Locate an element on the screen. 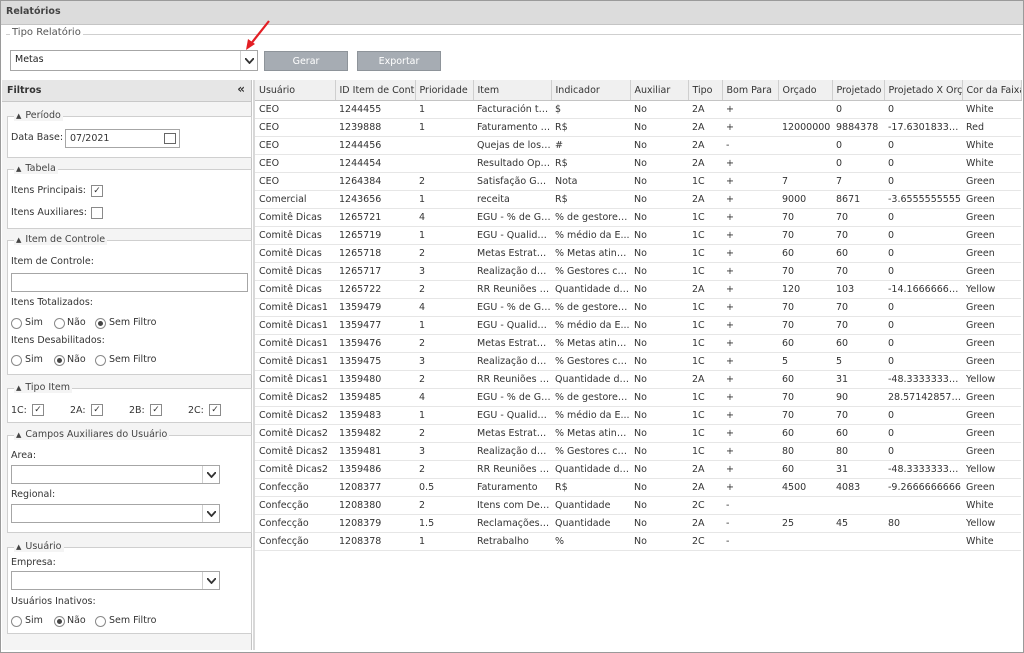 The width and height of the screenshot is (1024, 653). data-base-value: 07/2021 is located at coordinates (90, 138).